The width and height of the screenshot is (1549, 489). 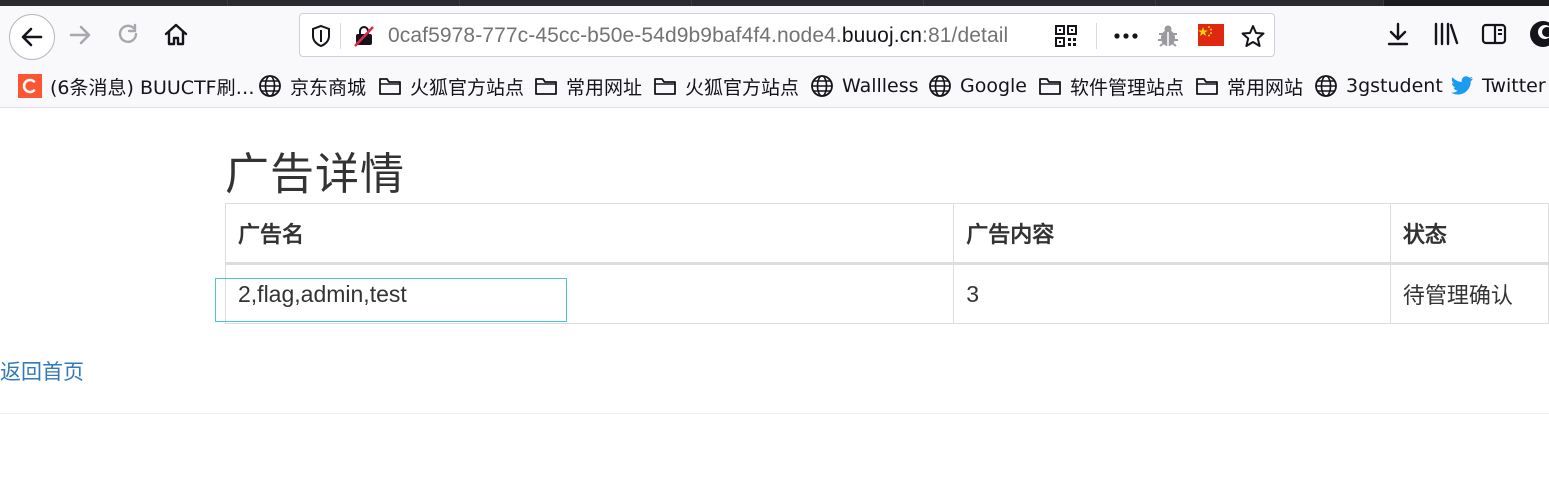 I want to click on bookmark-label: Twitter, so click(x=1514, y=86).